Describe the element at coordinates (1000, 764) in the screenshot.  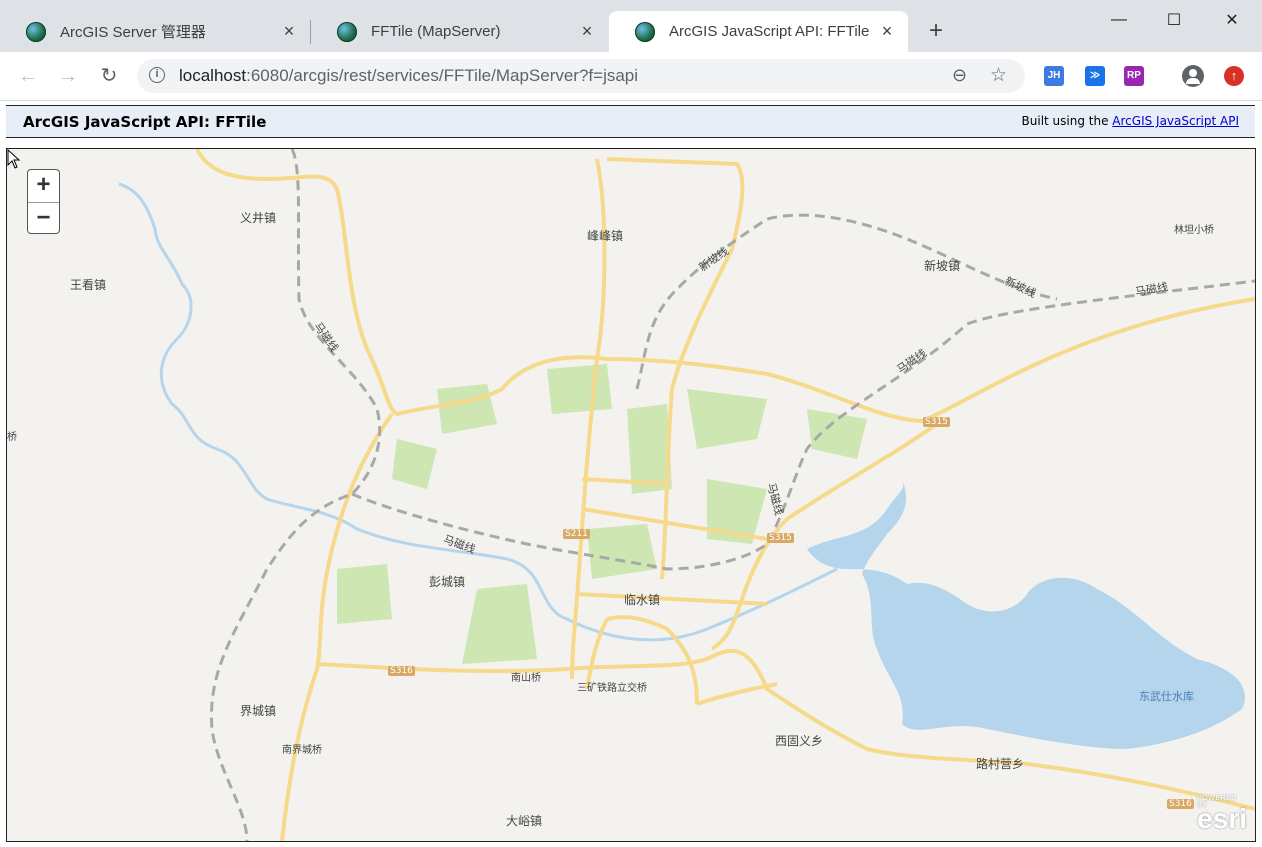
I see `place-label: 路村营乡` at that location.